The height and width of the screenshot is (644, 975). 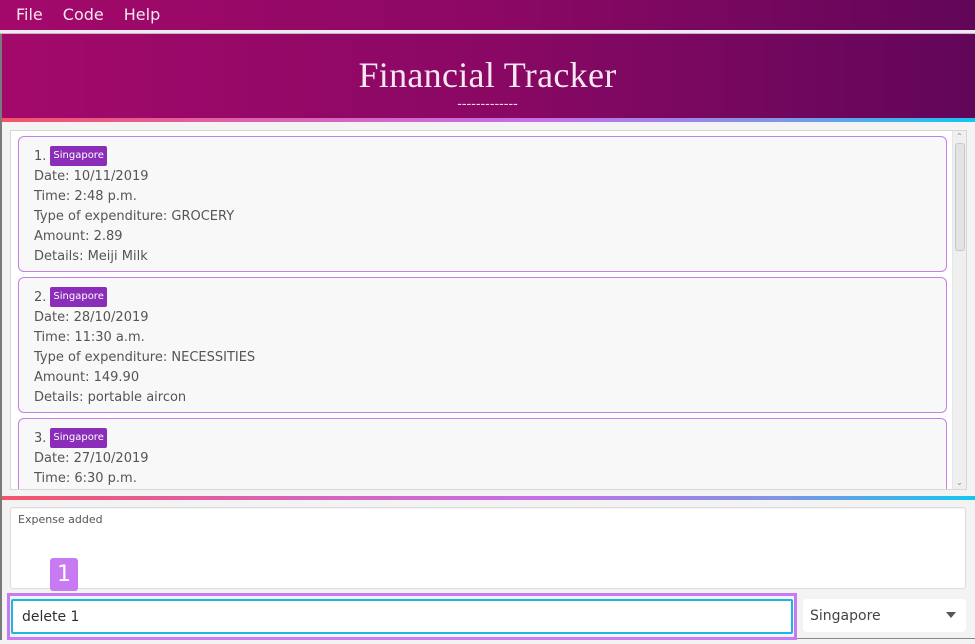 I want to click on expense-date: Date: 10/11/2019, so click(x=91, y=176).